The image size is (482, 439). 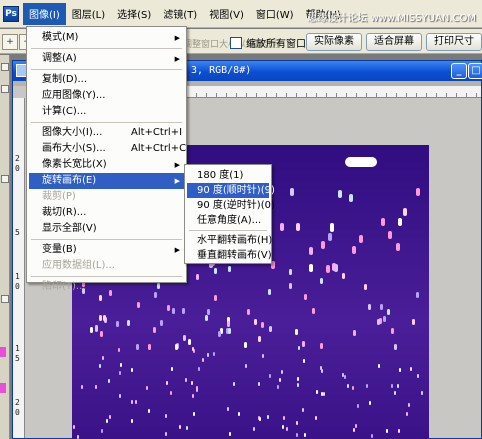 I want to click on rotate-menu-item: 水平翻转画布(H), so click(x=229, y=240).